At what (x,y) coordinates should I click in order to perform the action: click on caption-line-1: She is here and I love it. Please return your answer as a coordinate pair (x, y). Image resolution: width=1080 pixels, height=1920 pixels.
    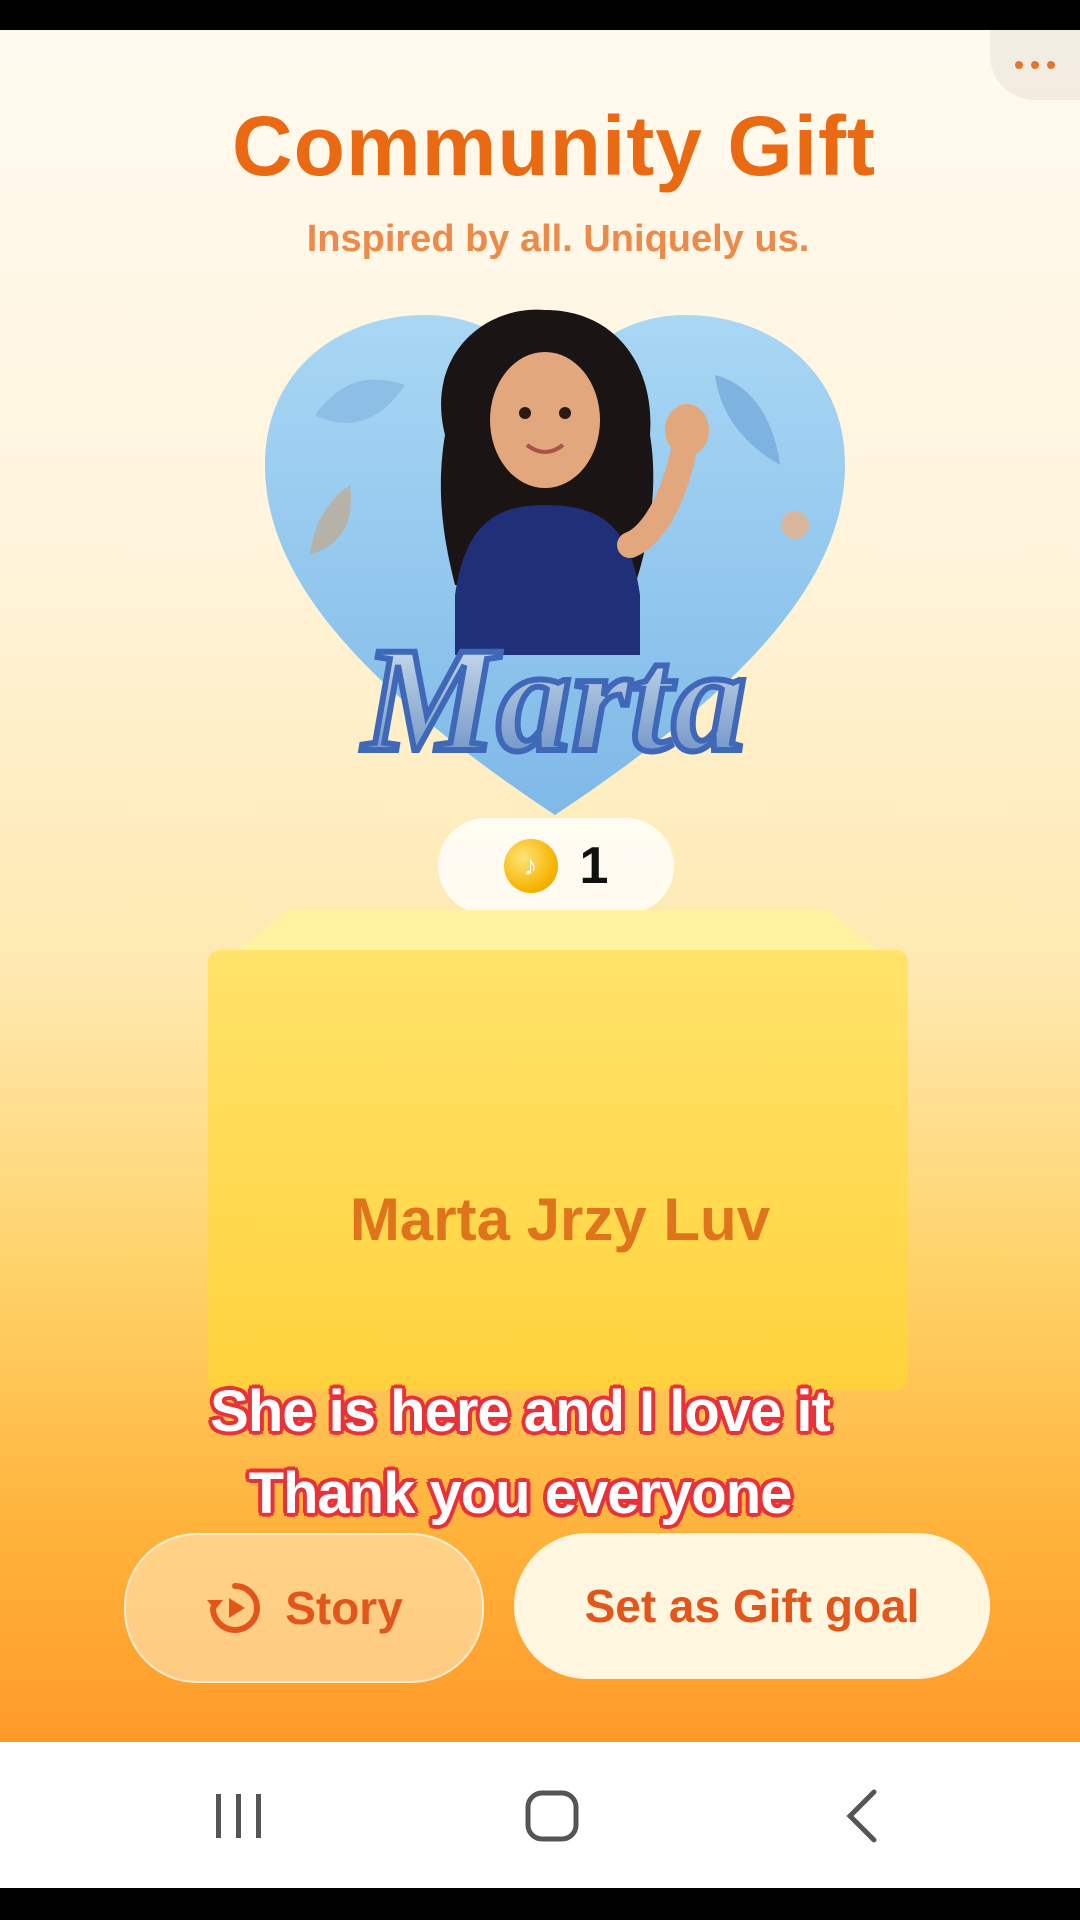
    Looking at the image, I should click on (520, 1411).